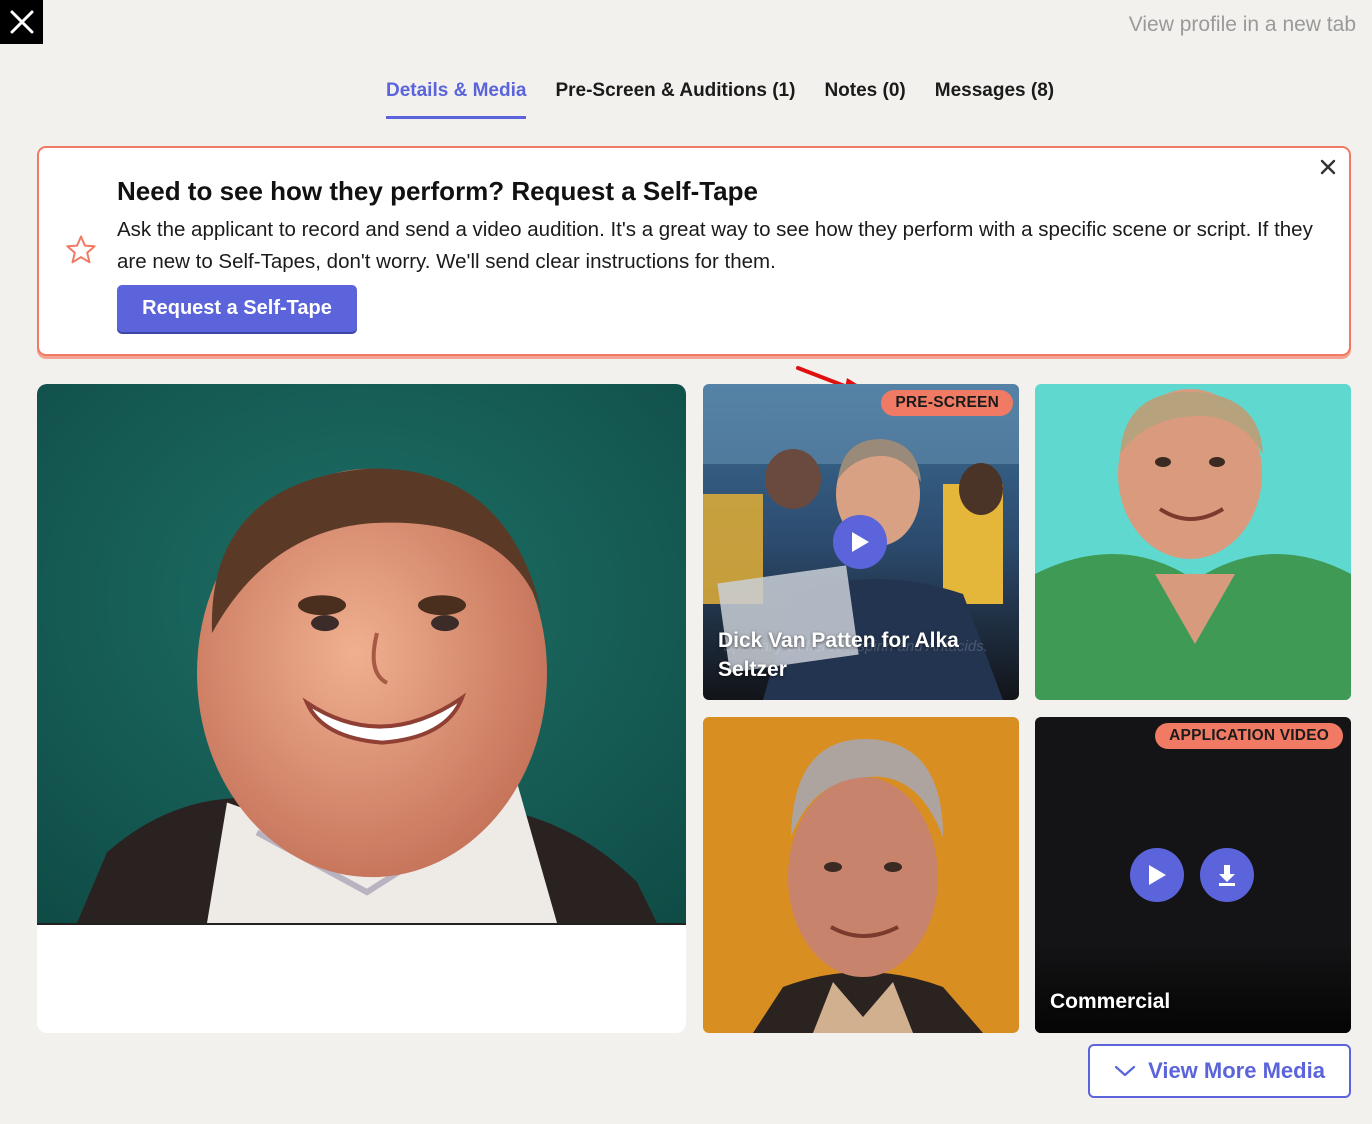 Image resolution: width=1372 pixels, height=1124 pixels. I want to click on prescreen-video-caption: Dick Van Patten for Alka Seltzer, so click(838, 655).